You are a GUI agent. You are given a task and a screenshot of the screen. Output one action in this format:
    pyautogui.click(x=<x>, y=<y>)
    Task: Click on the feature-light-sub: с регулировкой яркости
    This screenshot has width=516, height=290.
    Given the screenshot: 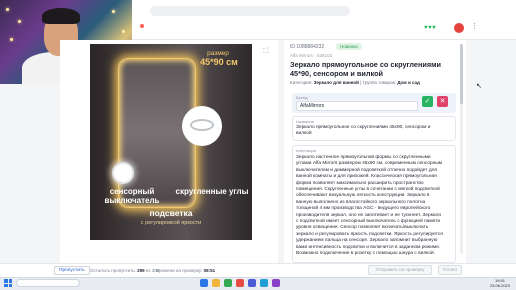 What is the action you would take?
    pyautogui.click(x=171, y=223)
    